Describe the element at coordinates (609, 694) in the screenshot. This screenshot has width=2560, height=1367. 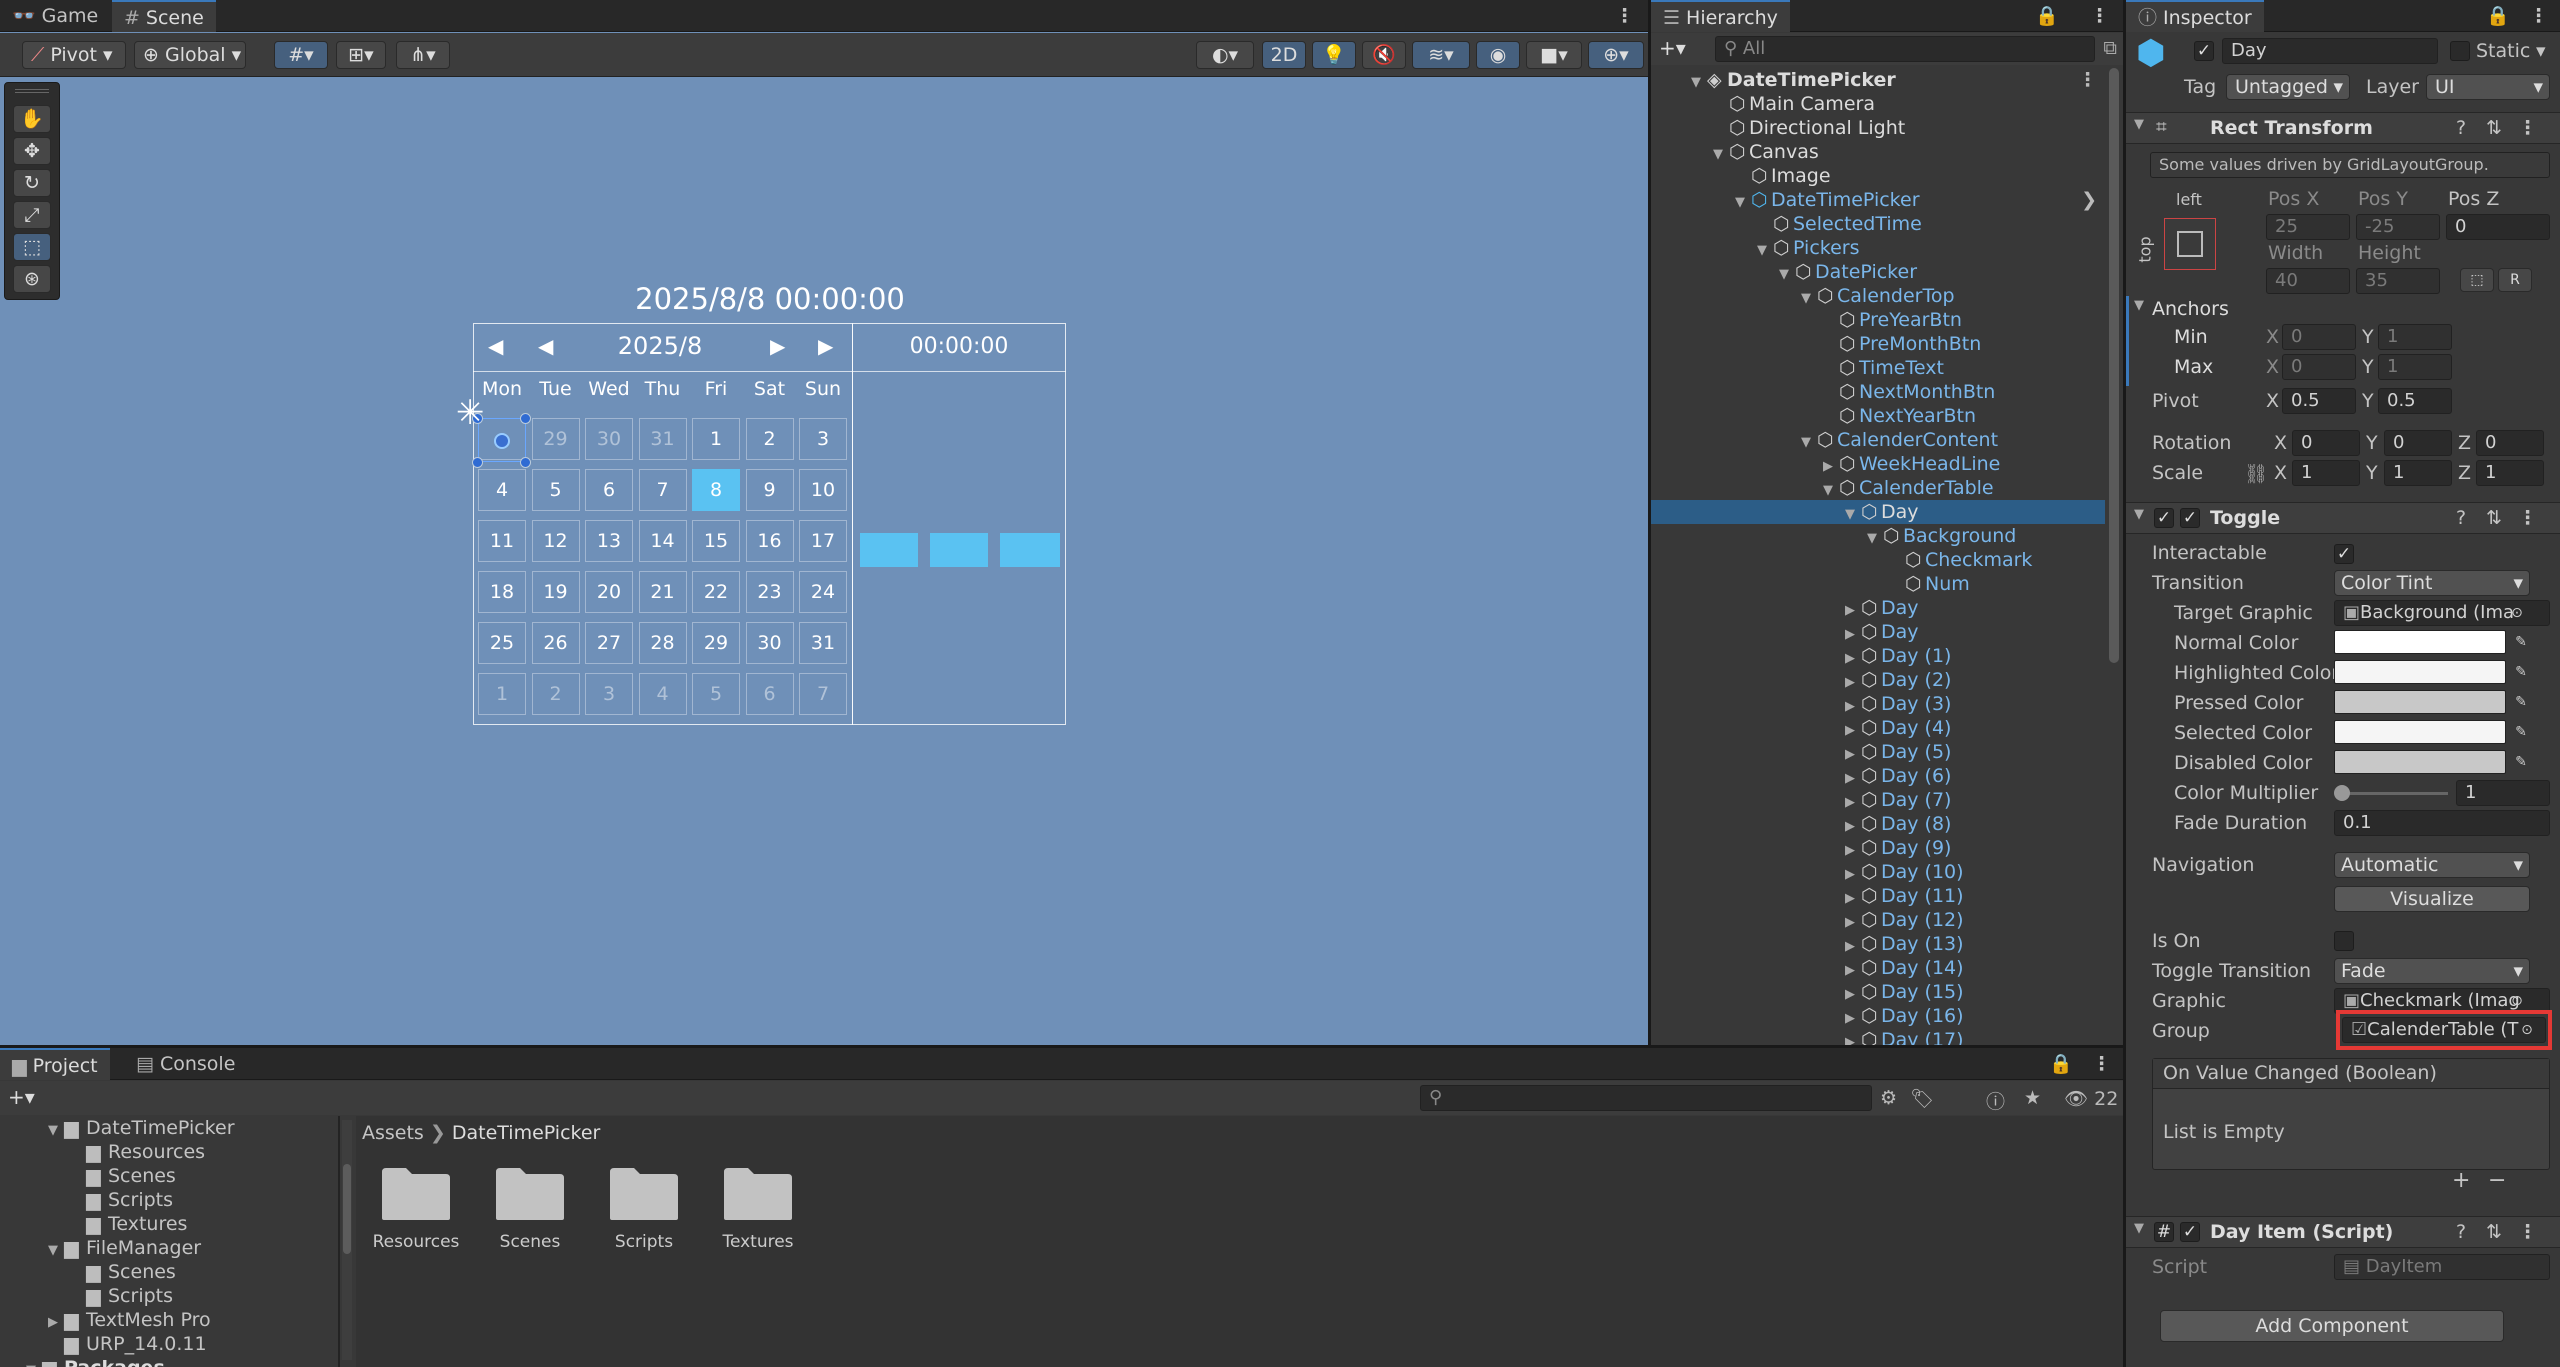
I see `day-cell: 3` at that location.